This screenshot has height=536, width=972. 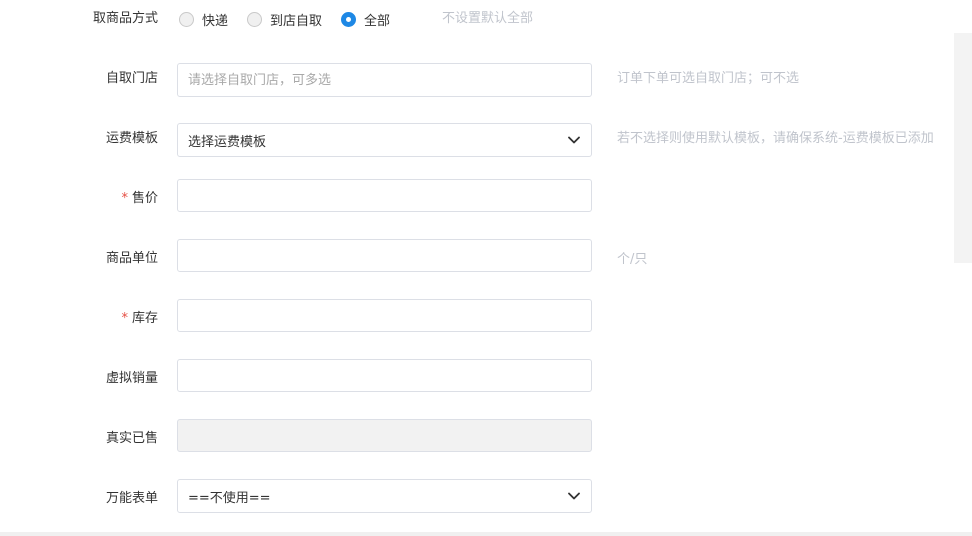 I want to click on universal-form-selected: ==不使用==, so click(x=229, y=498).